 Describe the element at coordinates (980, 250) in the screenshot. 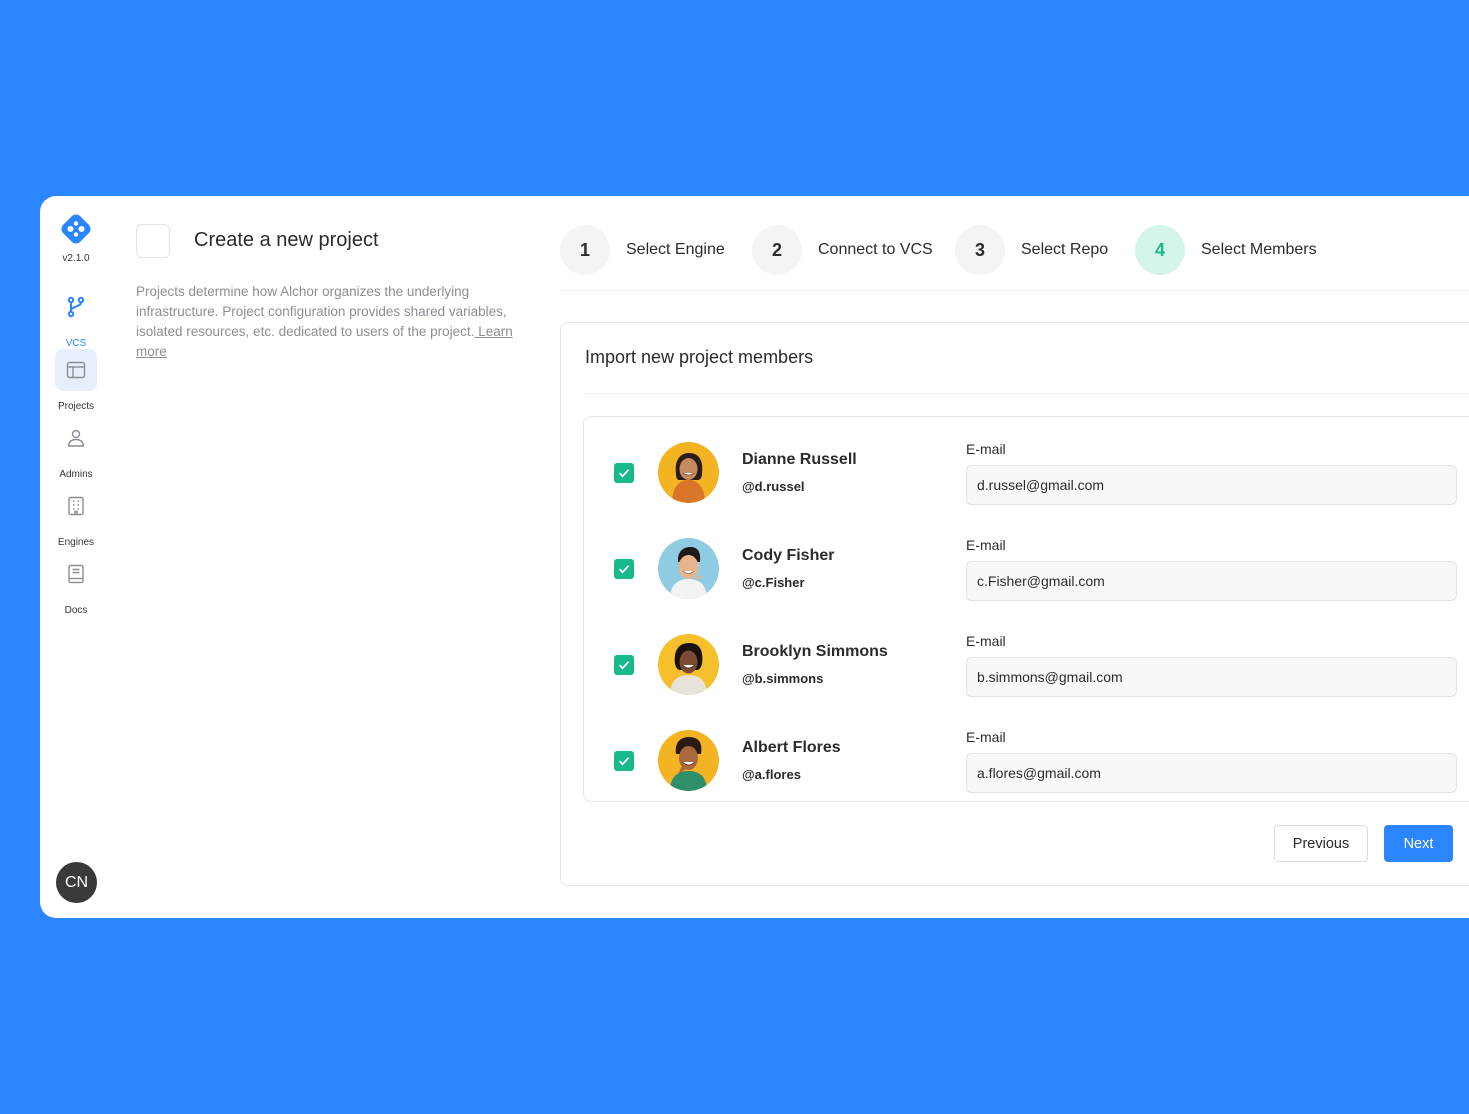

I see `step-number: 3` at that location.